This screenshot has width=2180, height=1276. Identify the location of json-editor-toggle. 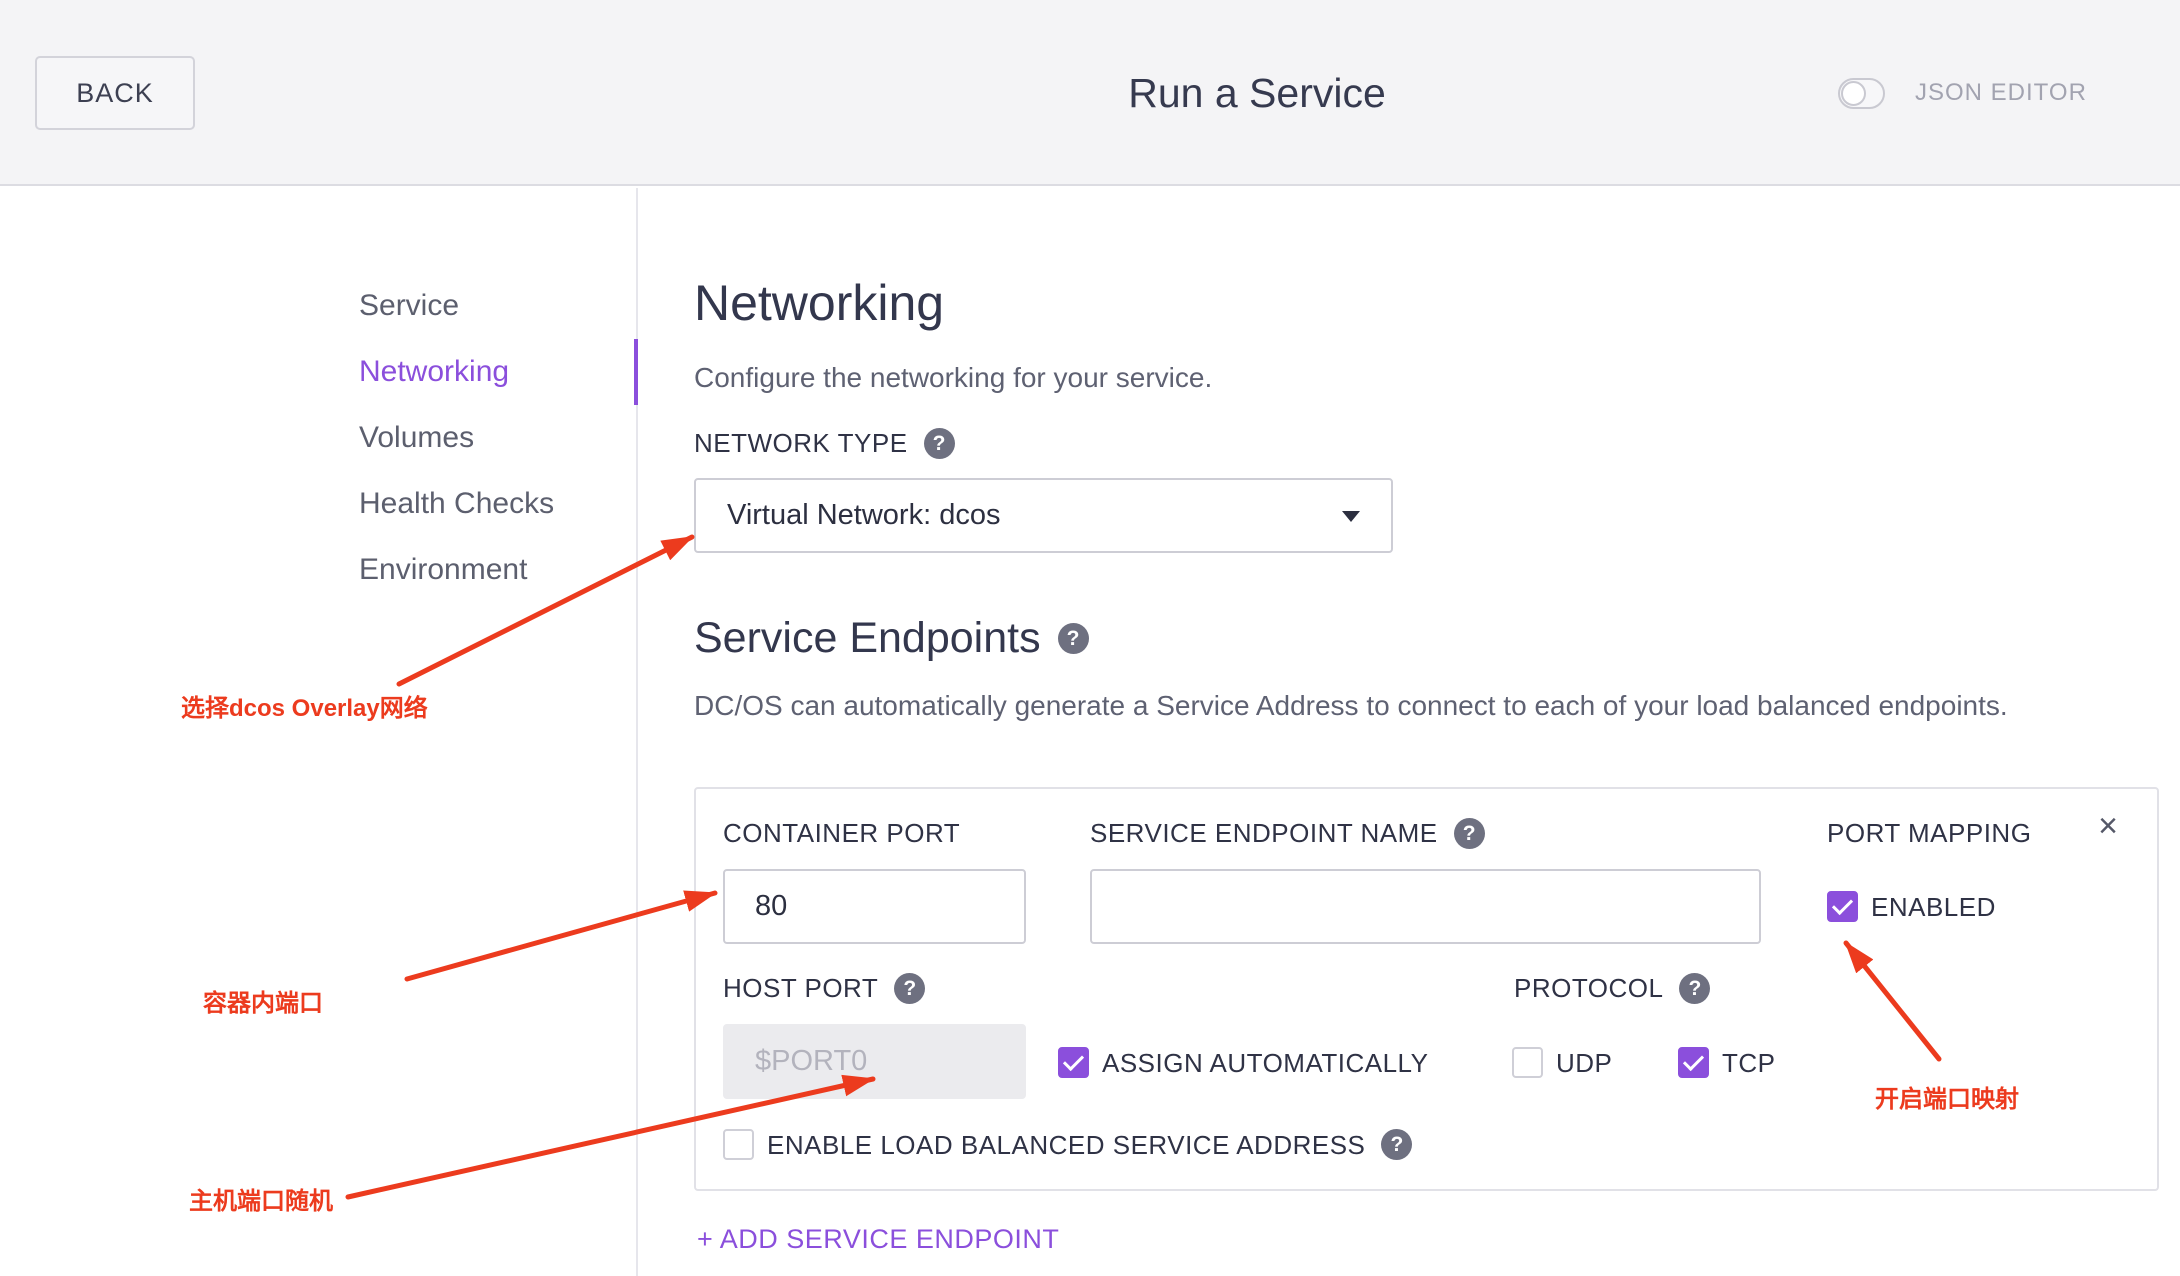
(1861, 93).